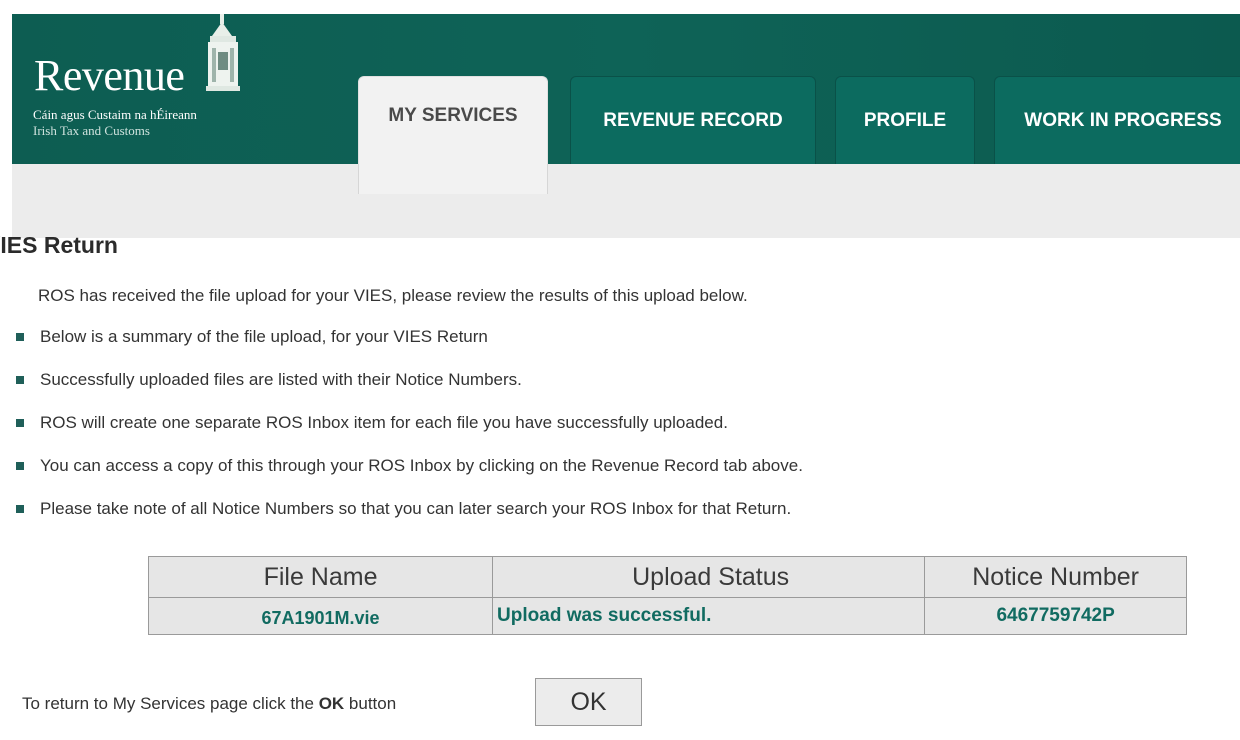 The width and height of the screenshot is (1240, 740). I want to click on revenue-logo-text: Revenue, so click(109, 76).